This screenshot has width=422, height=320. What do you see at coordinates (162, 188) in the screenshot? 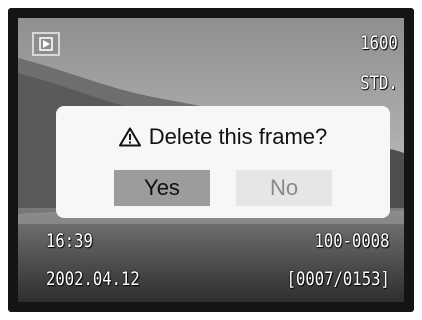
I see `yes-button: Yes` at bounding box center [162, 188].